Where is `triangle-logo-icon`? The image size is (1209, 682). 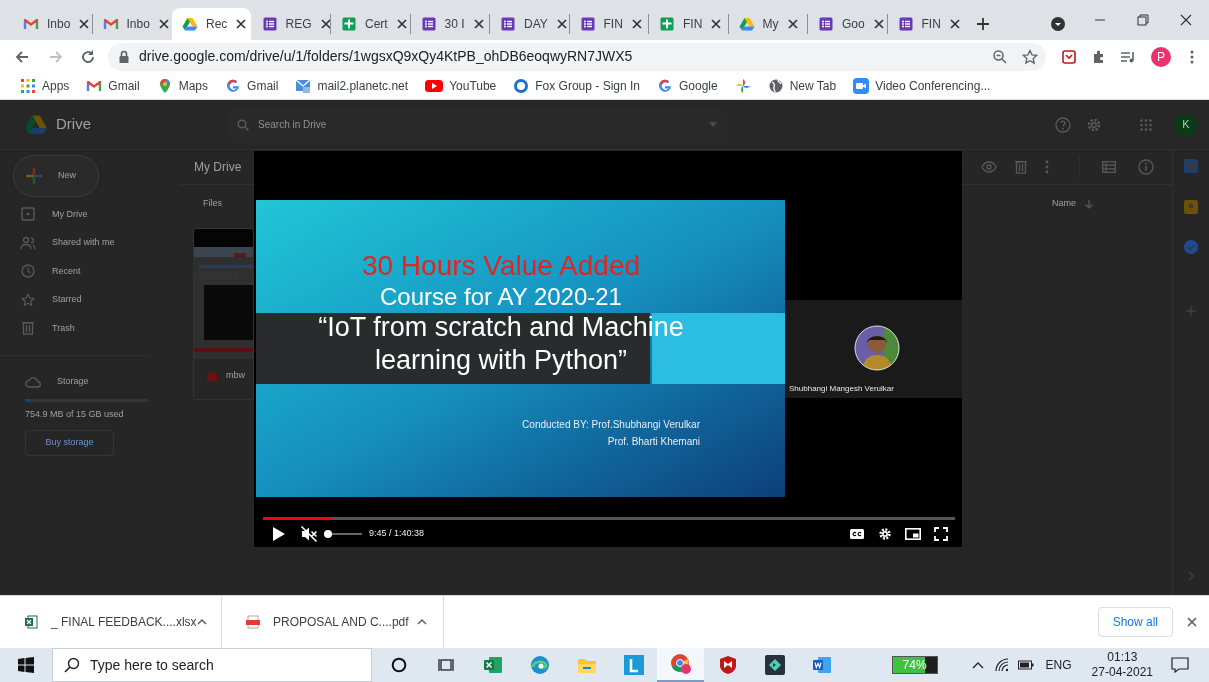
triangle-logo-icon is located at coordinates (36, 124).